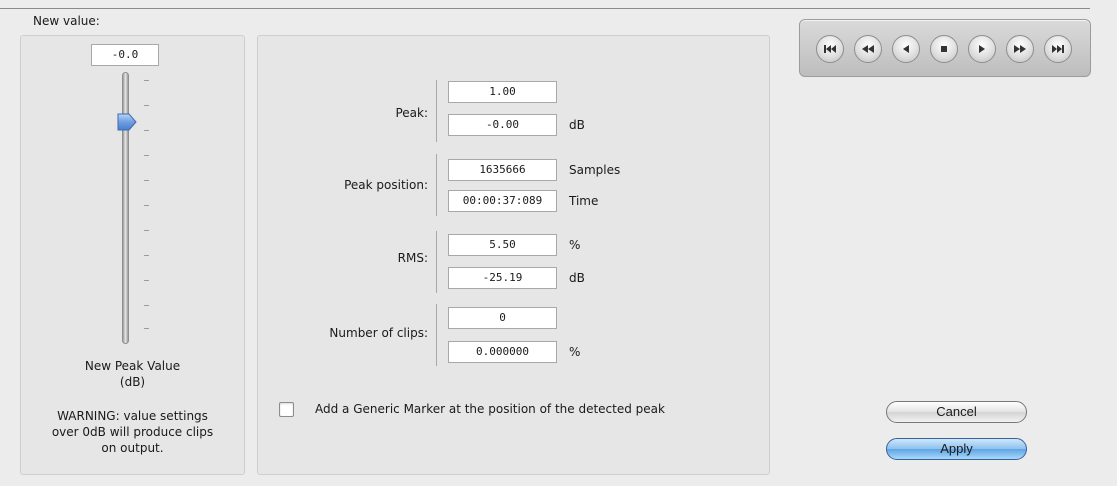 The height and width of the screenshot is (486, 1117). What do you see at coordinates (411, 113) in the screenshot?
I see `peak-label: Peak:` at bounding box center [411, 113].